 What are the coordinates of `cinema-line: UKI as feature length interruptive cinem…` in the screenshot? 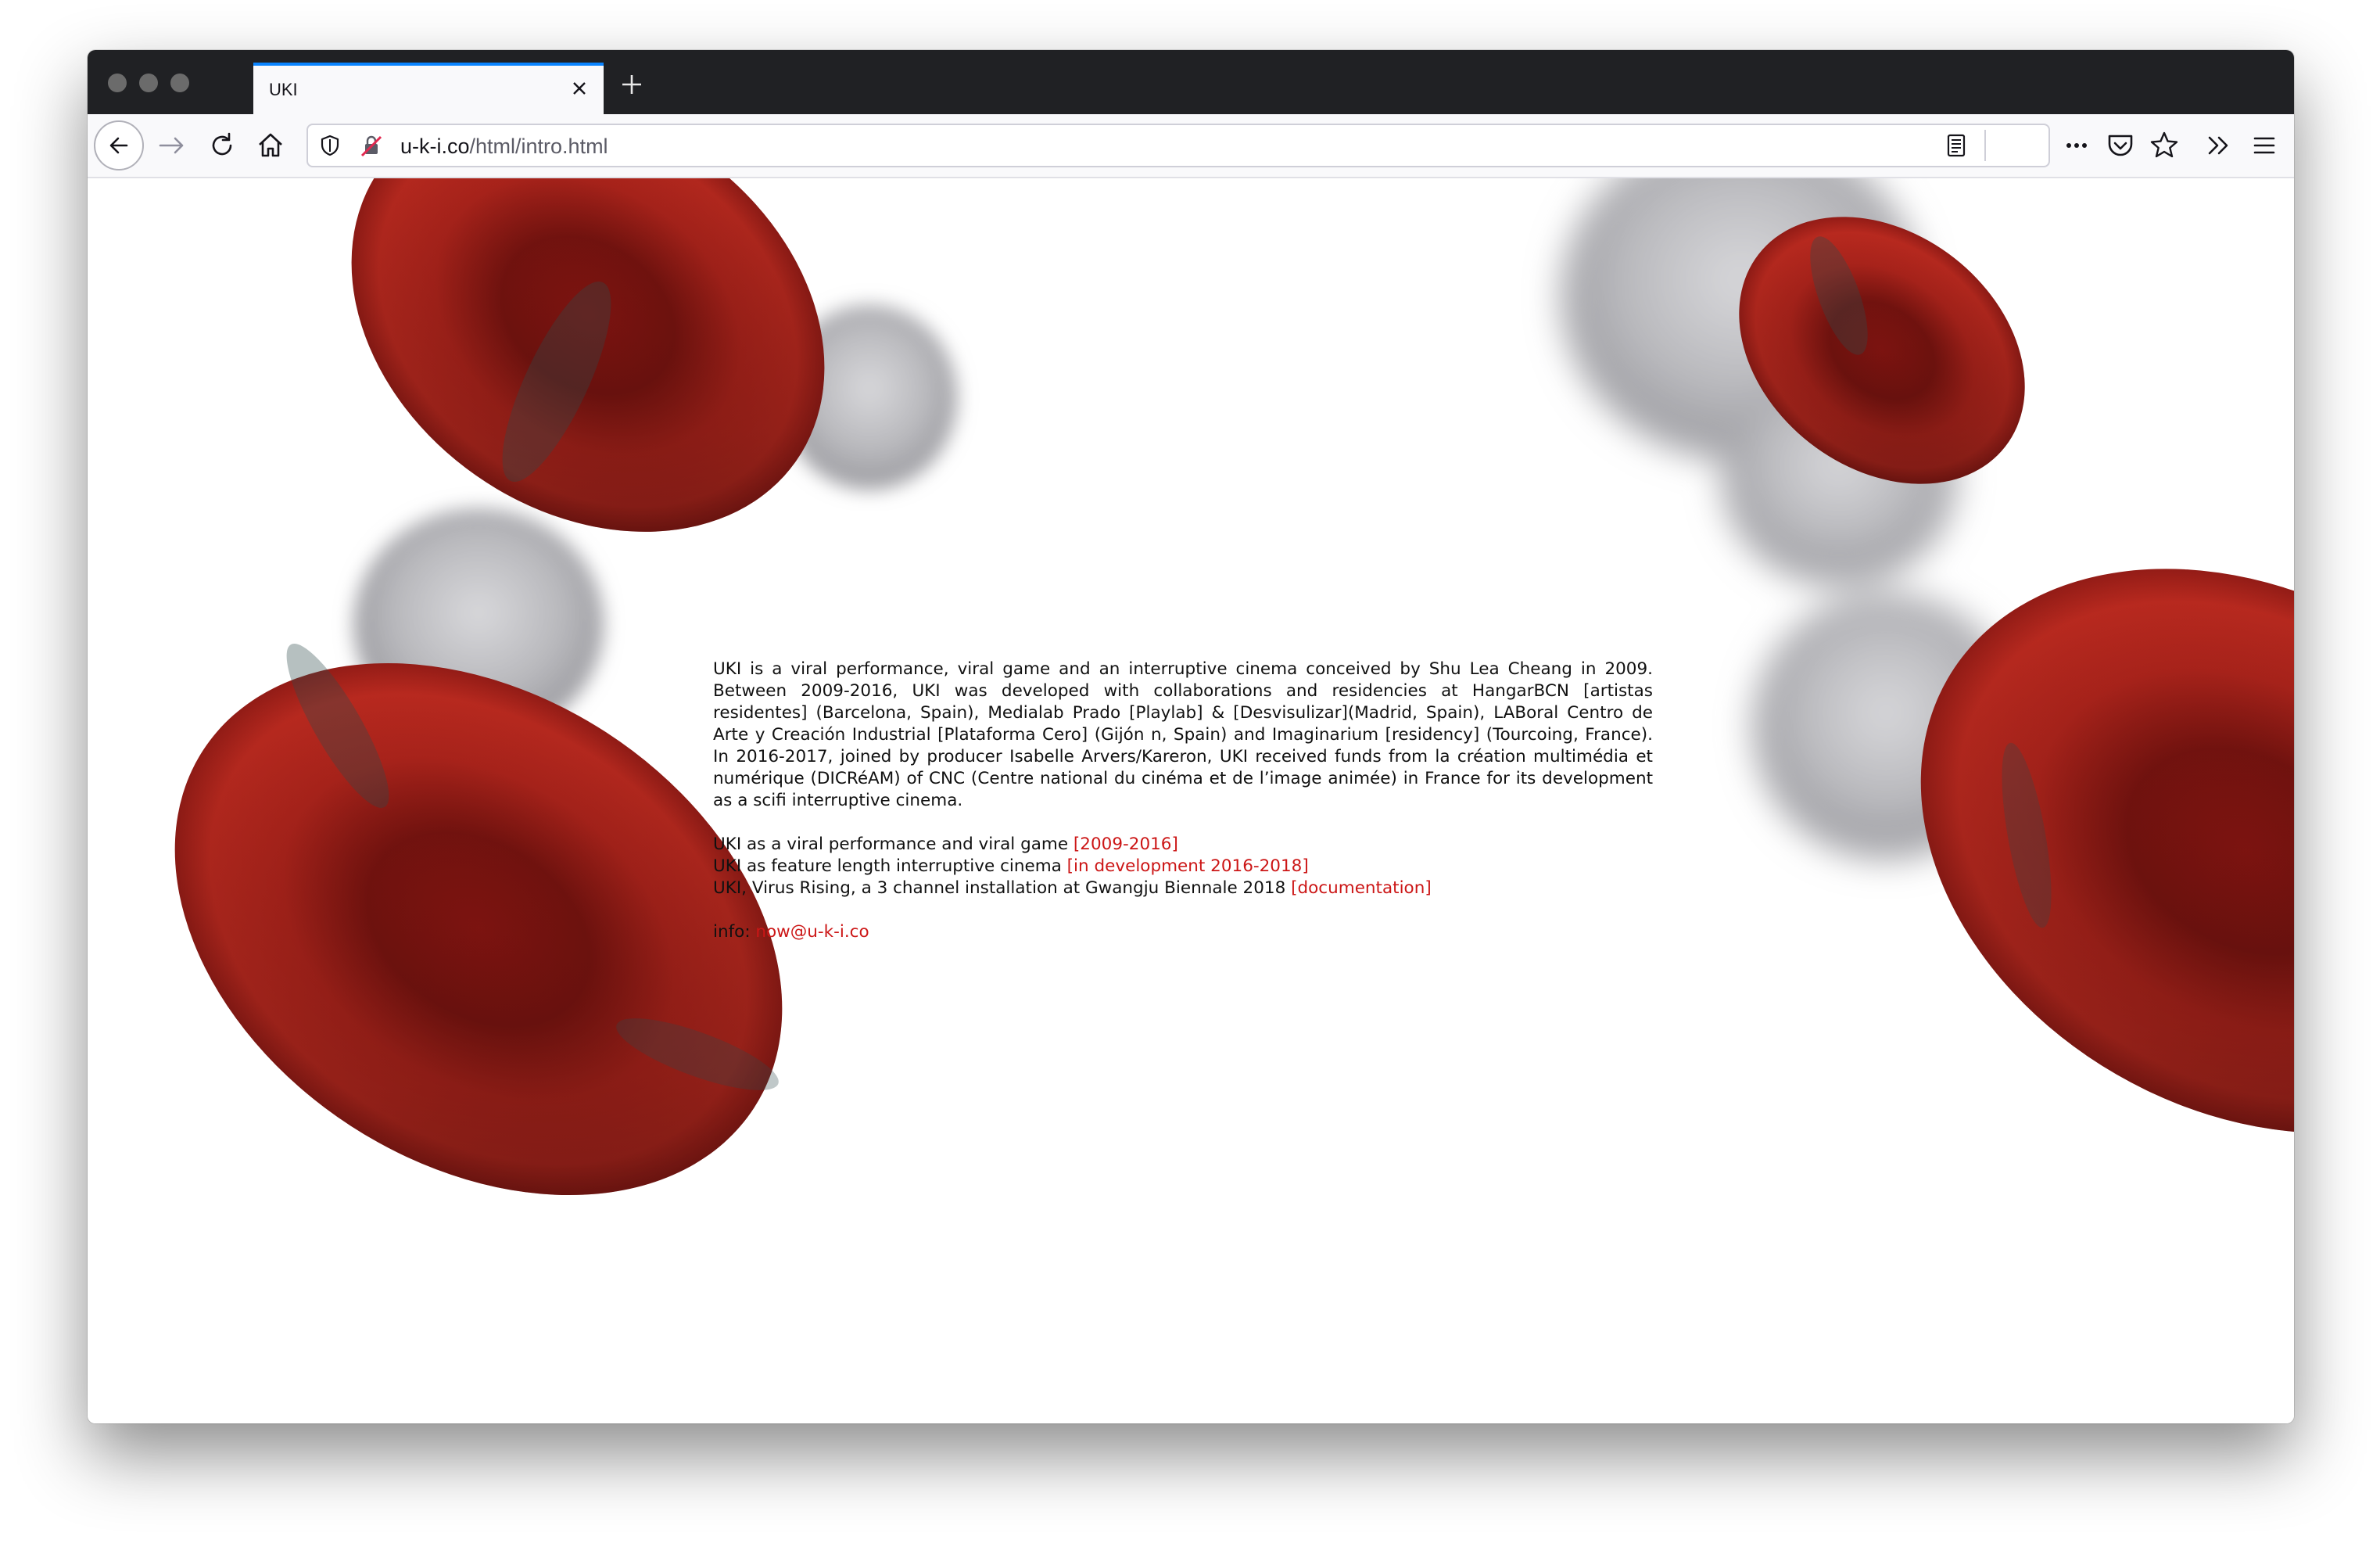 It's located at (1183, 867).